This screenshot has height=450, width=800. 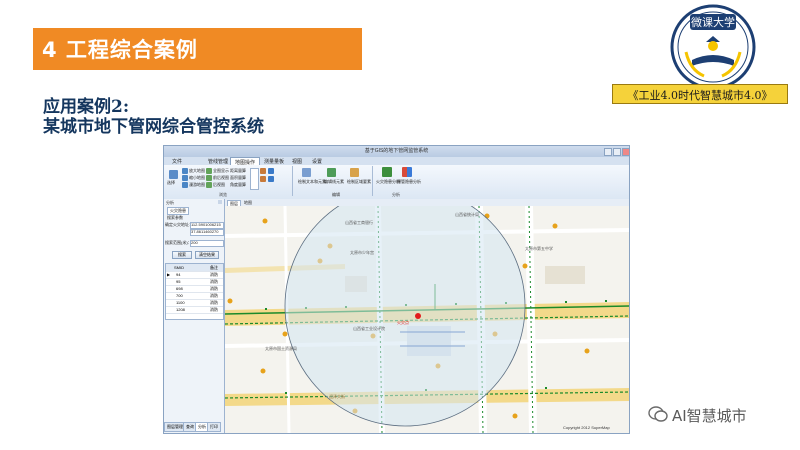 I want to click on building-block, so click(x=565, y=275).